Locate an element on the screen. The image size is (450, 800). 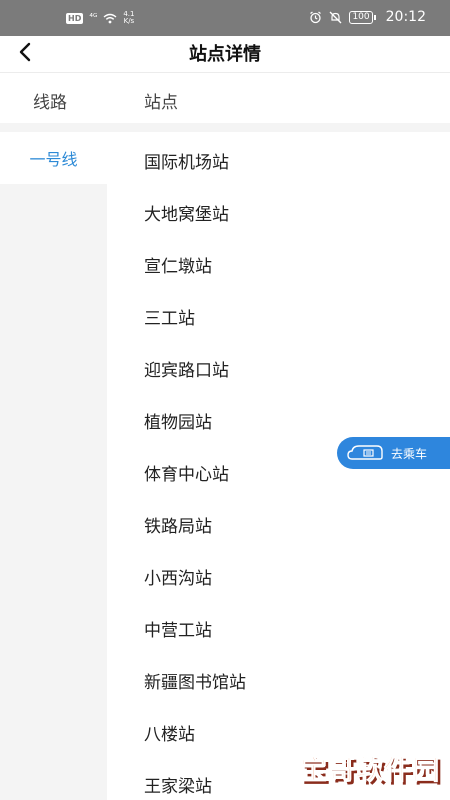
network-speed: 4.1 K/s is located at coordinates (128, 18).